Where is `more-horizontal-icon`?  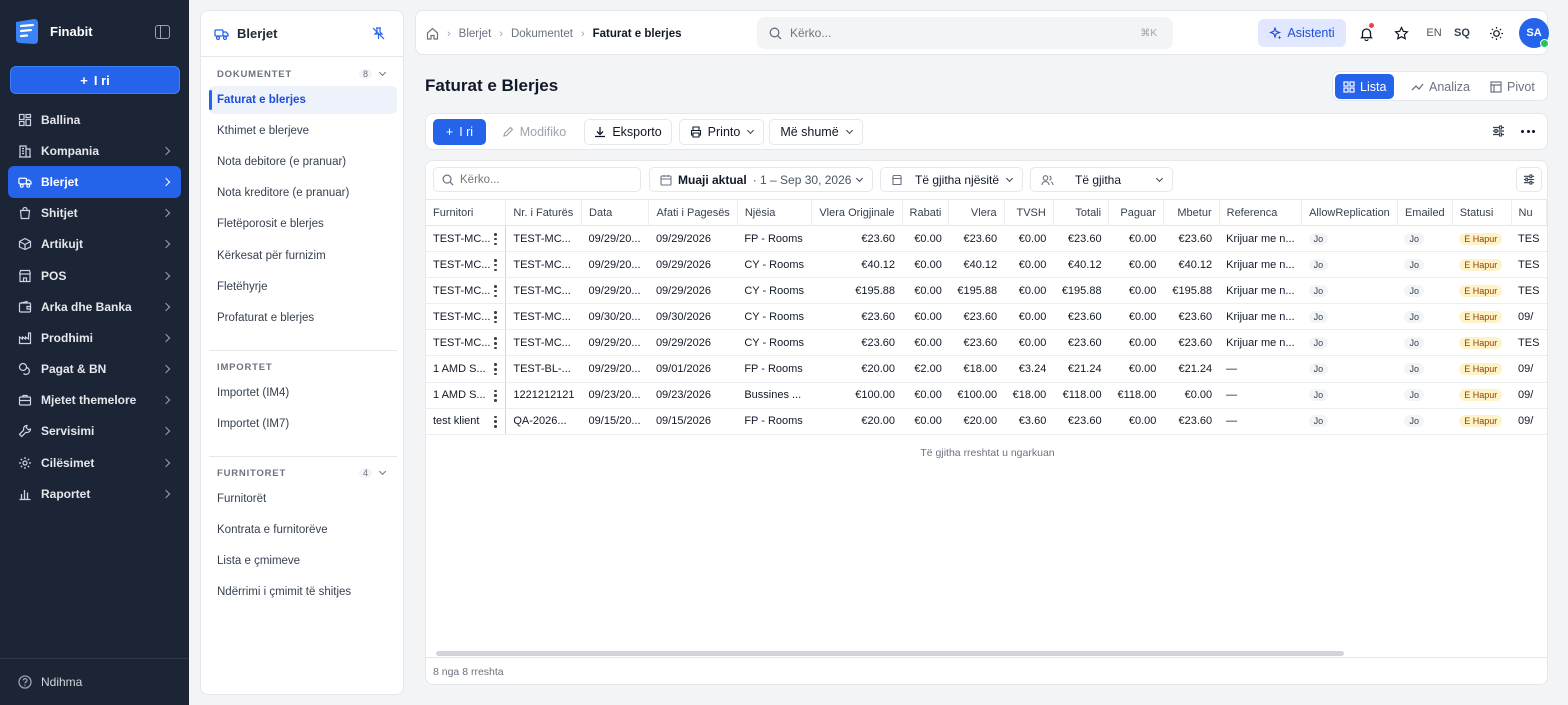 more-horizontal-icon is located at coordinates (1528, 131).